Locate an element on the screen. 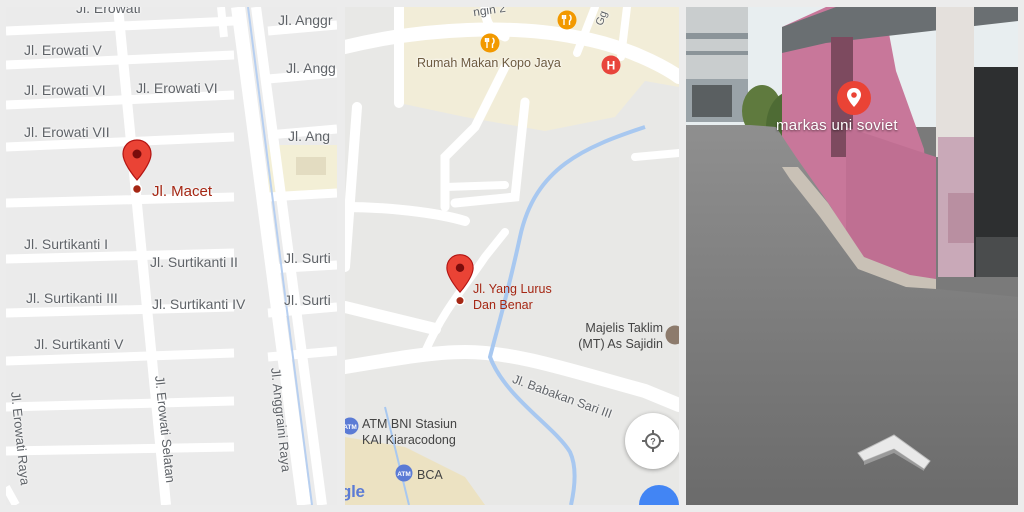  pin-label: Jl. Yang Lurus Dan Benar is located at coordinates (512, 297).